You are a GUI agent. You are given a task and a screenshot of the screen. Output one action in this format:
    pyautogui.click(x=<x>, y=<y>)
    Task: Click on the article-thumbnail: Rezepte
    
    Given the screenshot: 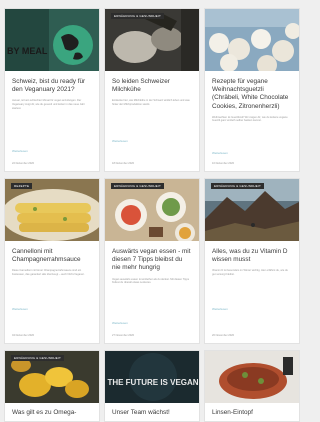 What is the action you would take?
    pyautogui.click(x=52, y=210)
    